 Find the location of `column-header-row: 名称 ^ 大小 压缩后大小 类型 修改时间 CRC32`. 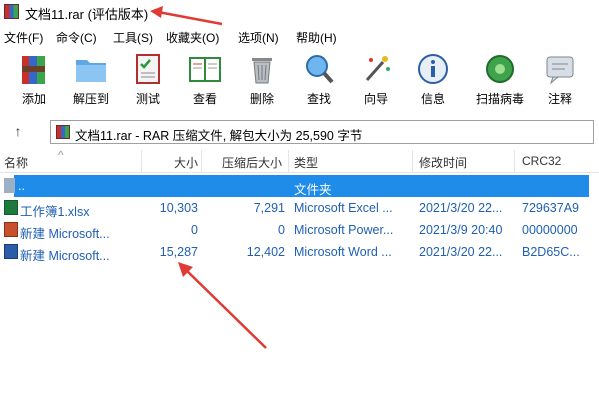

column-header-row: 名称 ^ 大小 压缩后大小 类型 修改时间 CRC32 is located at coordinates (299, 160).